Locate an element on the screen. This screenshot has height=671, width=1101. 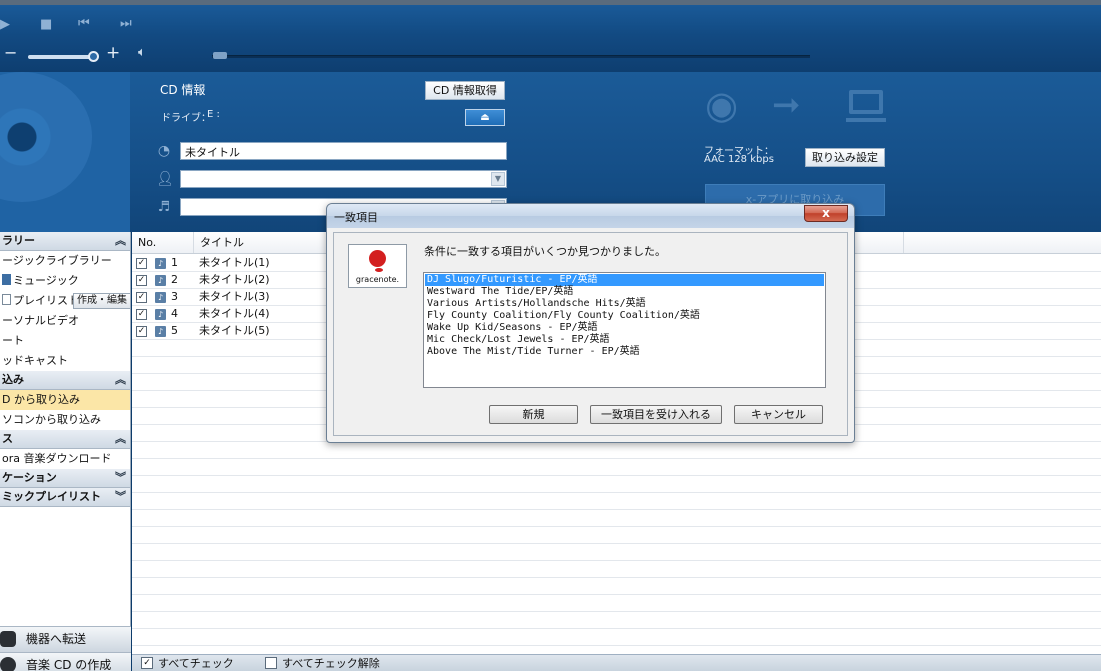
check-all-button: ✓ すべてチェック is located at coordinates (187, 664).